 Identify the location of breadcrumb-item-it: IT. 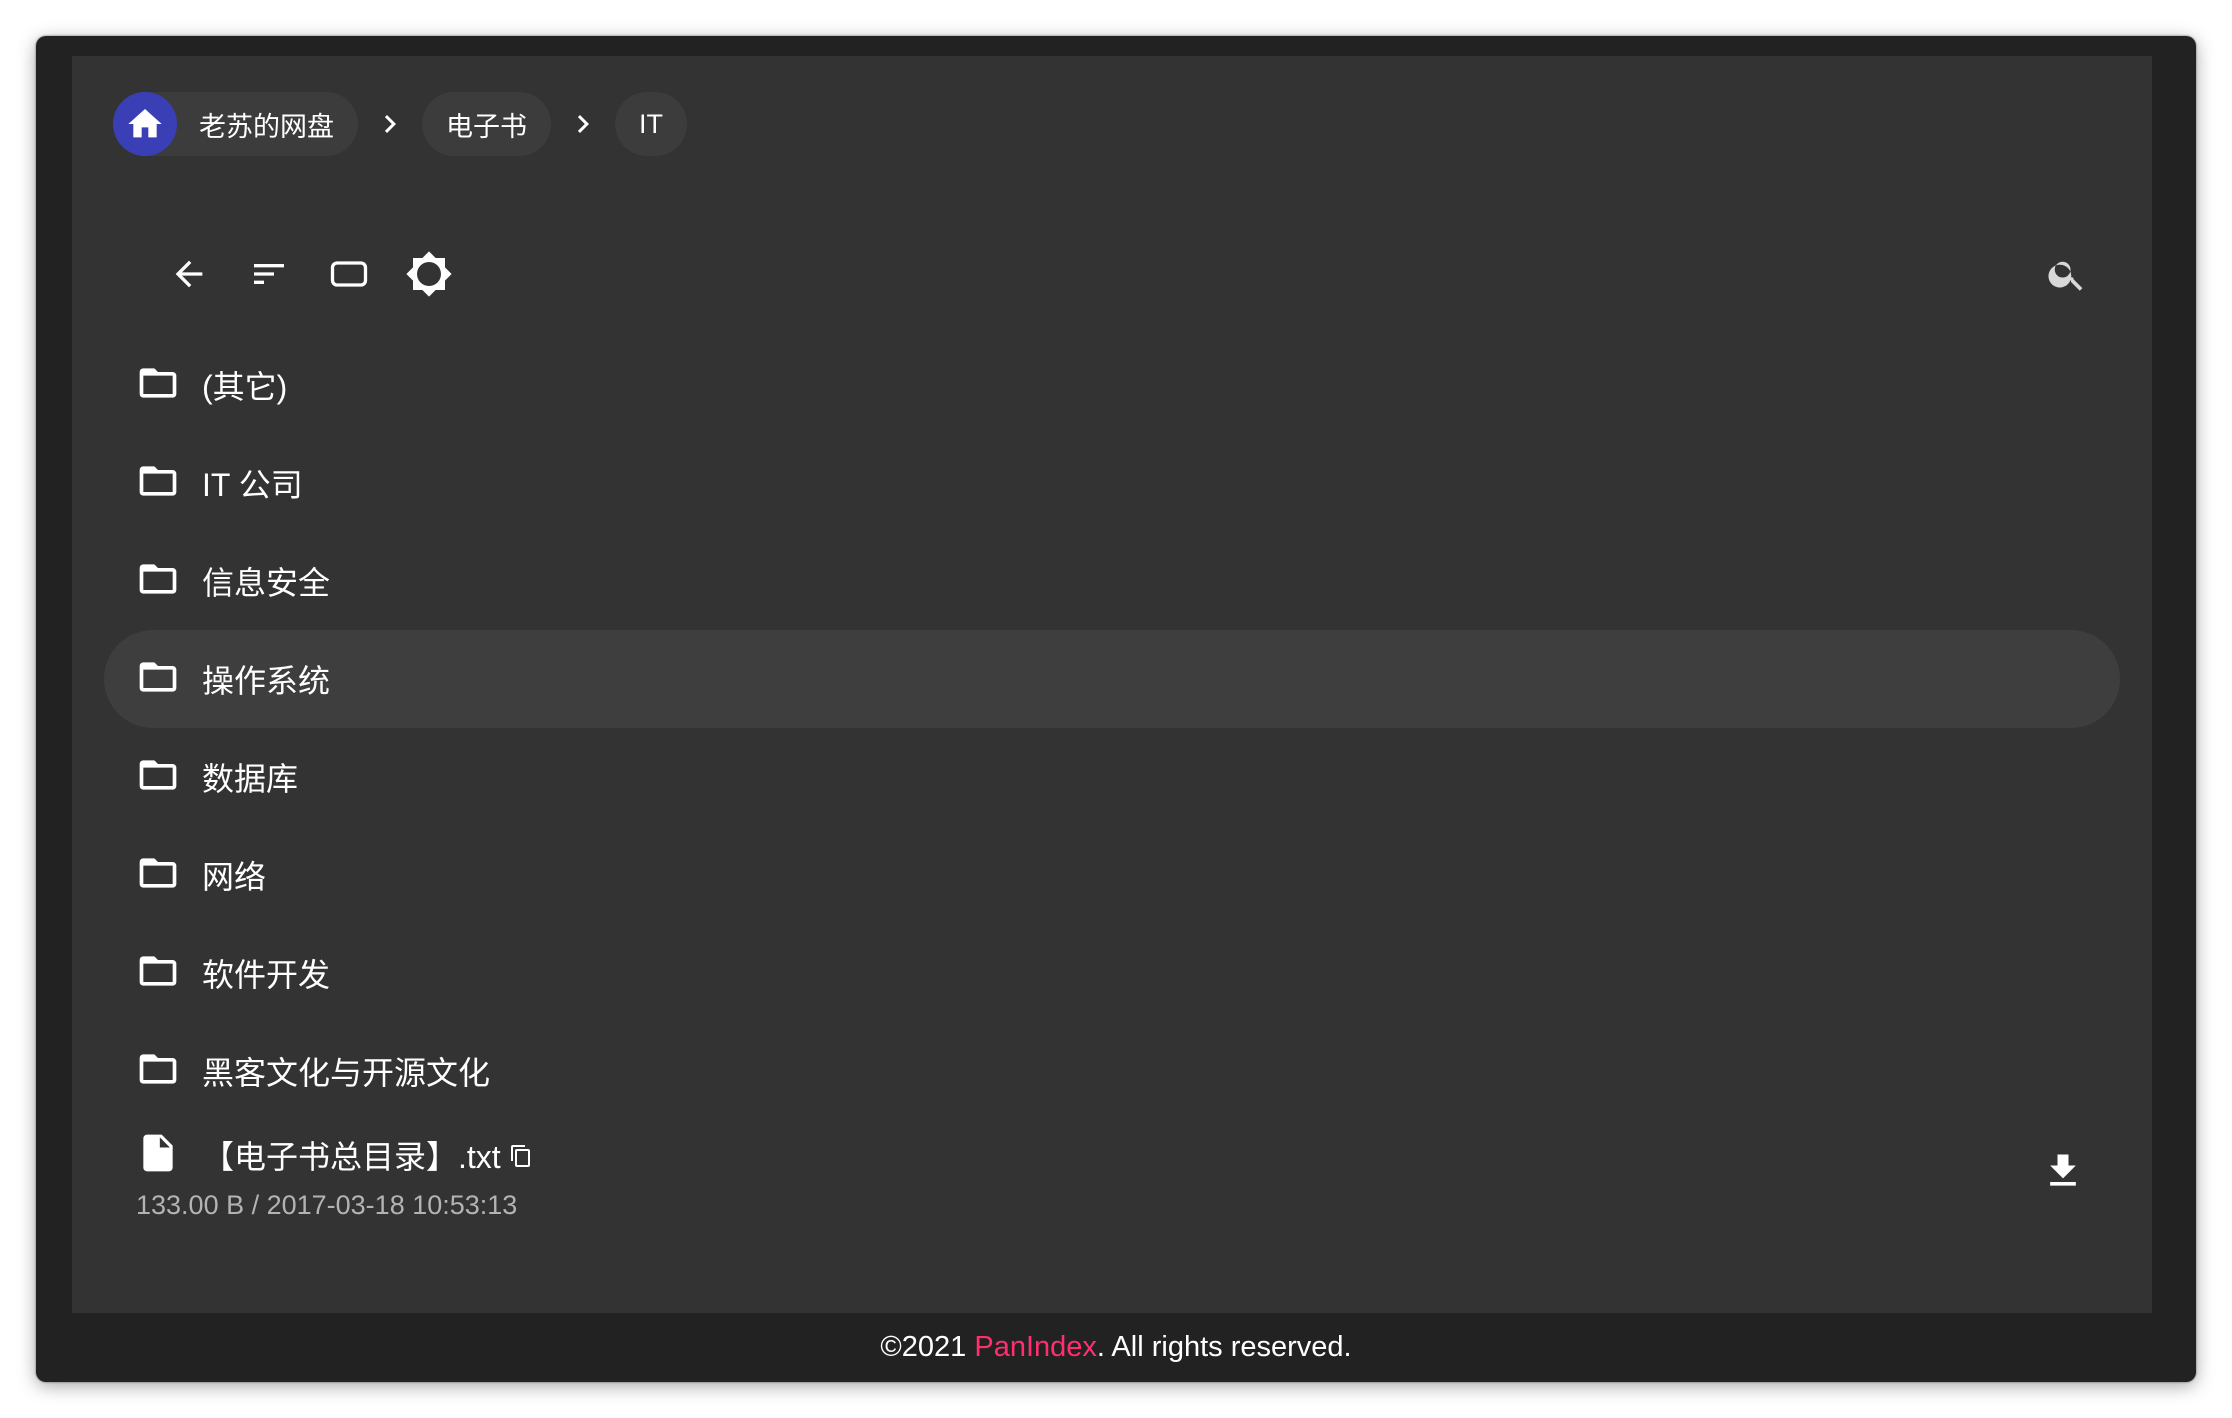
(651, 124).